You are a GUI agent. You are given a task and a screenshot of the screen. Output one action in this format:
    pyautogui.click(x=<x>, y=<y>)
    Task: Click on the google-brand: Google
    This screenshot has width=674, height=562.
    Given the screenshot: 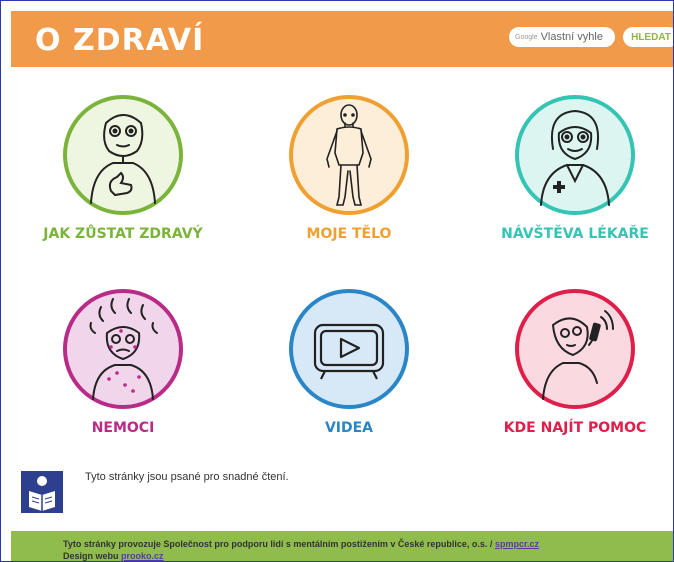 What is the action you would take?
    pyautogui.click(x=526, y=37)
    